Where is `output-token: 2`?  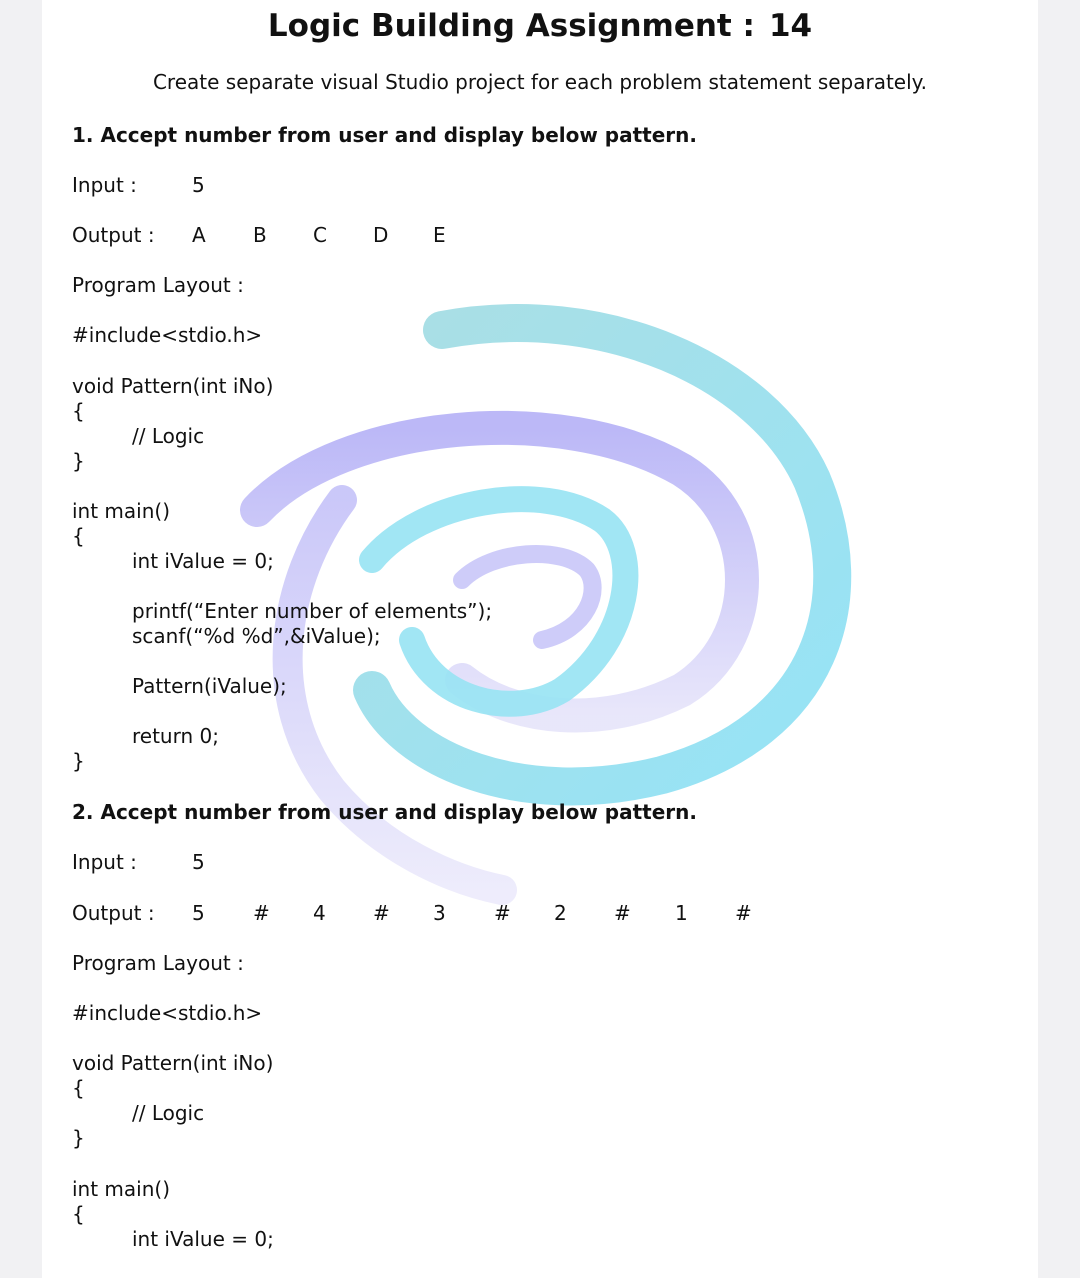
output-token: 2 is located at coordinates (560, 913).